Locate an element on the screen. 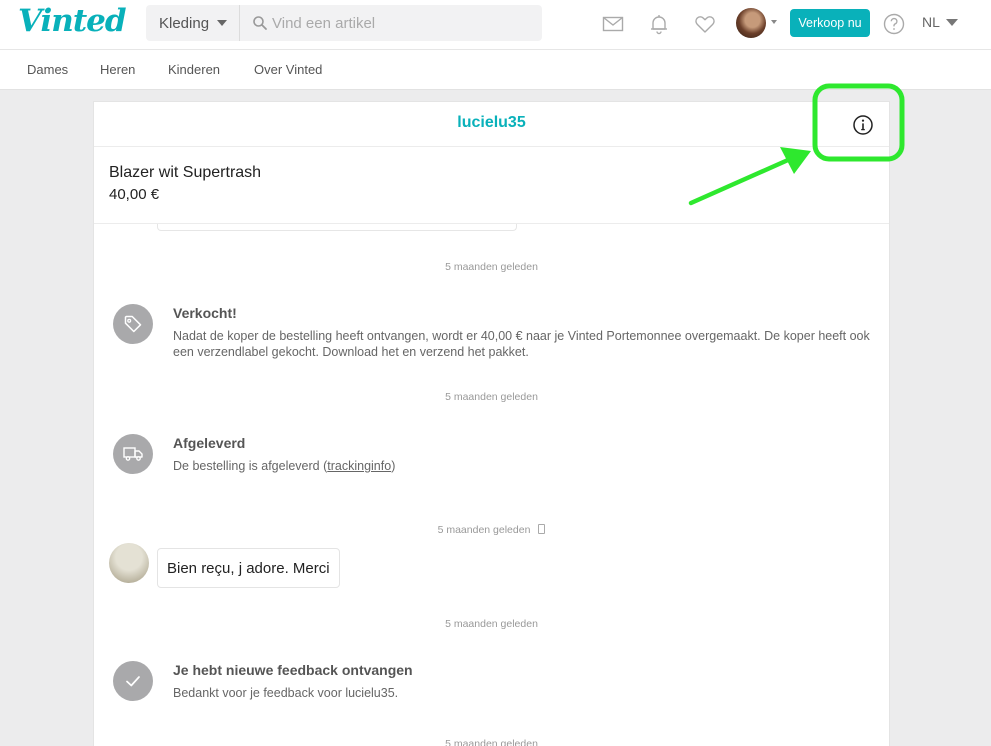 Image resolution: width=991 pixels, height=746 pixels. item-summary: Blazer wit Supertrash 40,00 € is located at coordinates (491, 185).